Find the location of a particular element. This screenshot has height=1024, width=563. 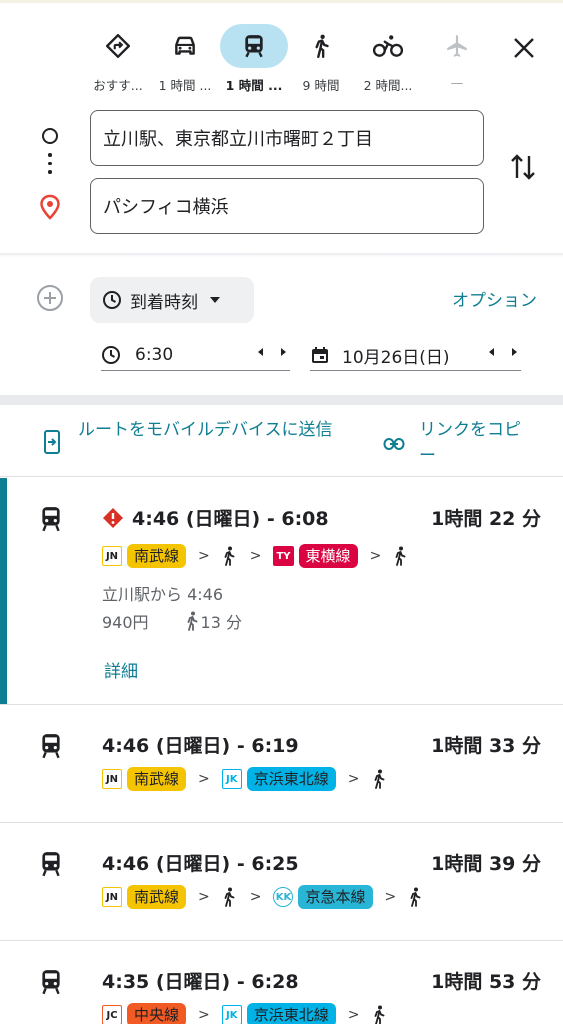

route-time: 4:46 (日曜日) - 6:19 is located at coordinates (200, 746).